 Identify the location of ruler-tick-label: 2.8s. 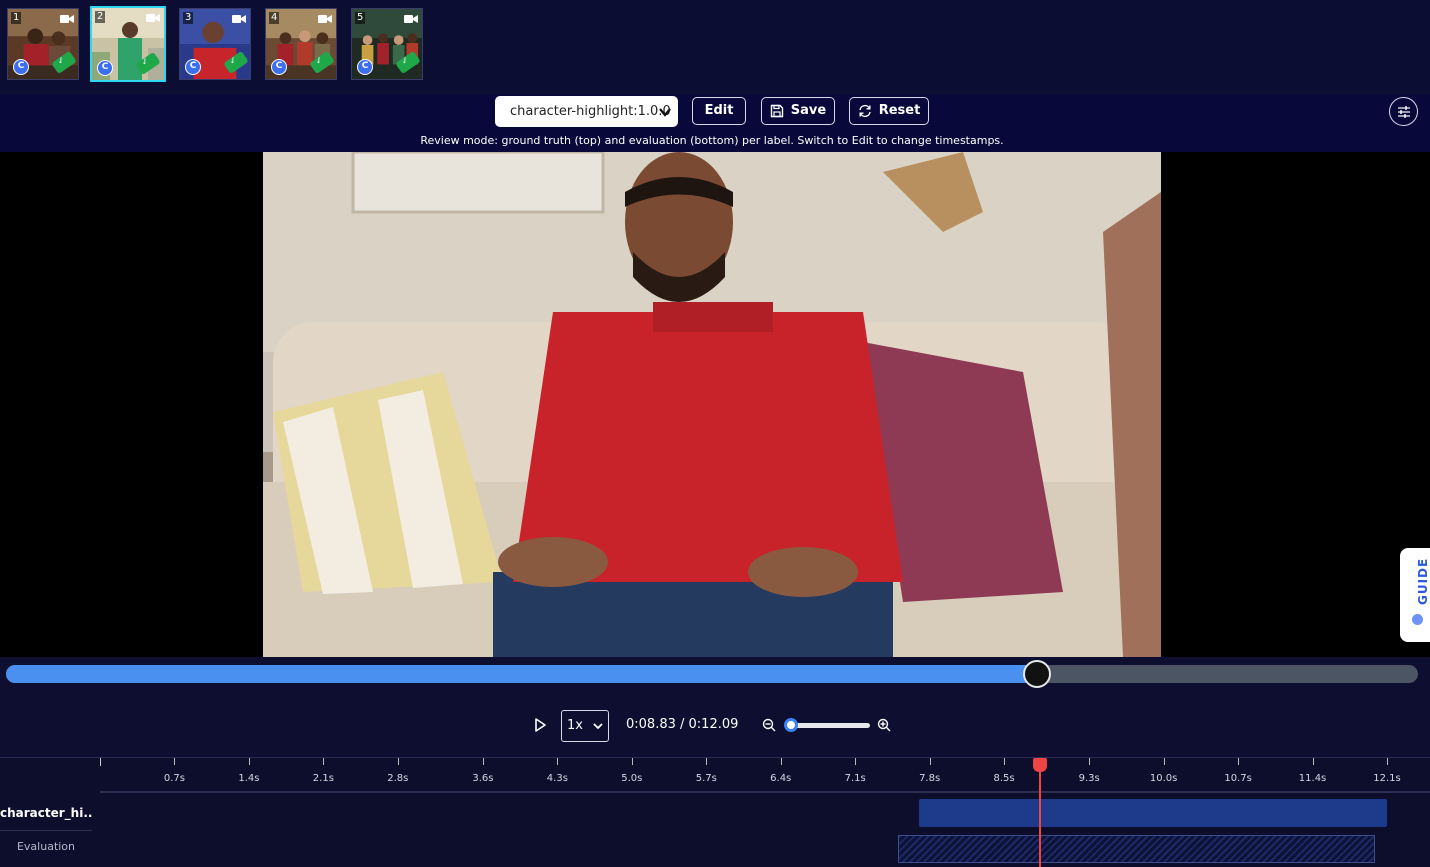
(398, 778).